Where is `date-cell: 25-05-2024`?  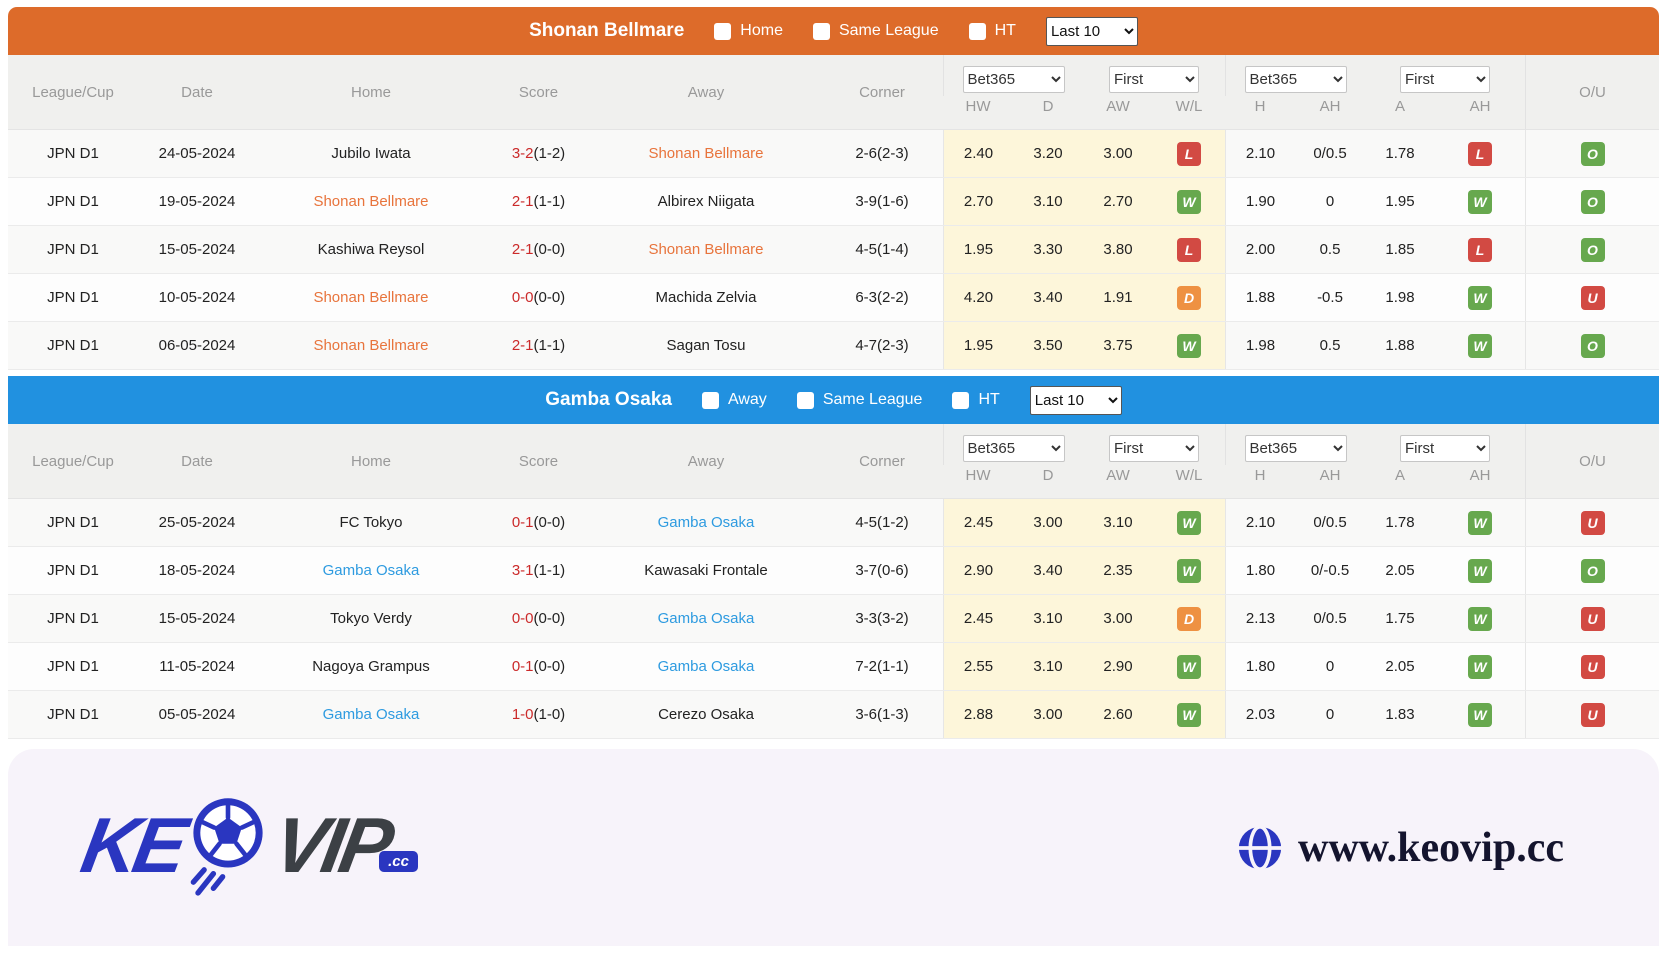 date-cell: 25-05-2024 is located at coordinates (197, 522).